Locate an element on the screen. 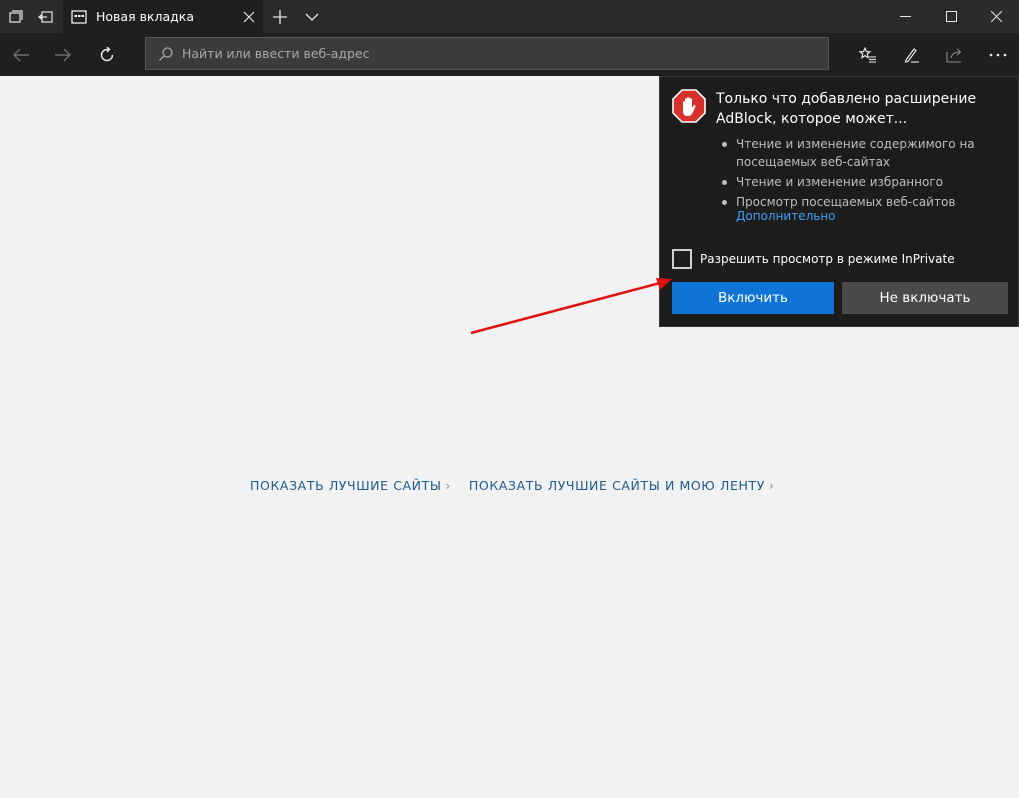 This screenshot has width=1019, height=798. new-tab-icon is located at coordinates (280, 16).